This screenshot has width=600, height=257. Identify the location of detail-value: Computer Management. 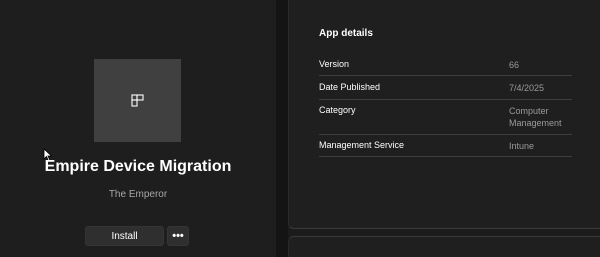
(535, 117).